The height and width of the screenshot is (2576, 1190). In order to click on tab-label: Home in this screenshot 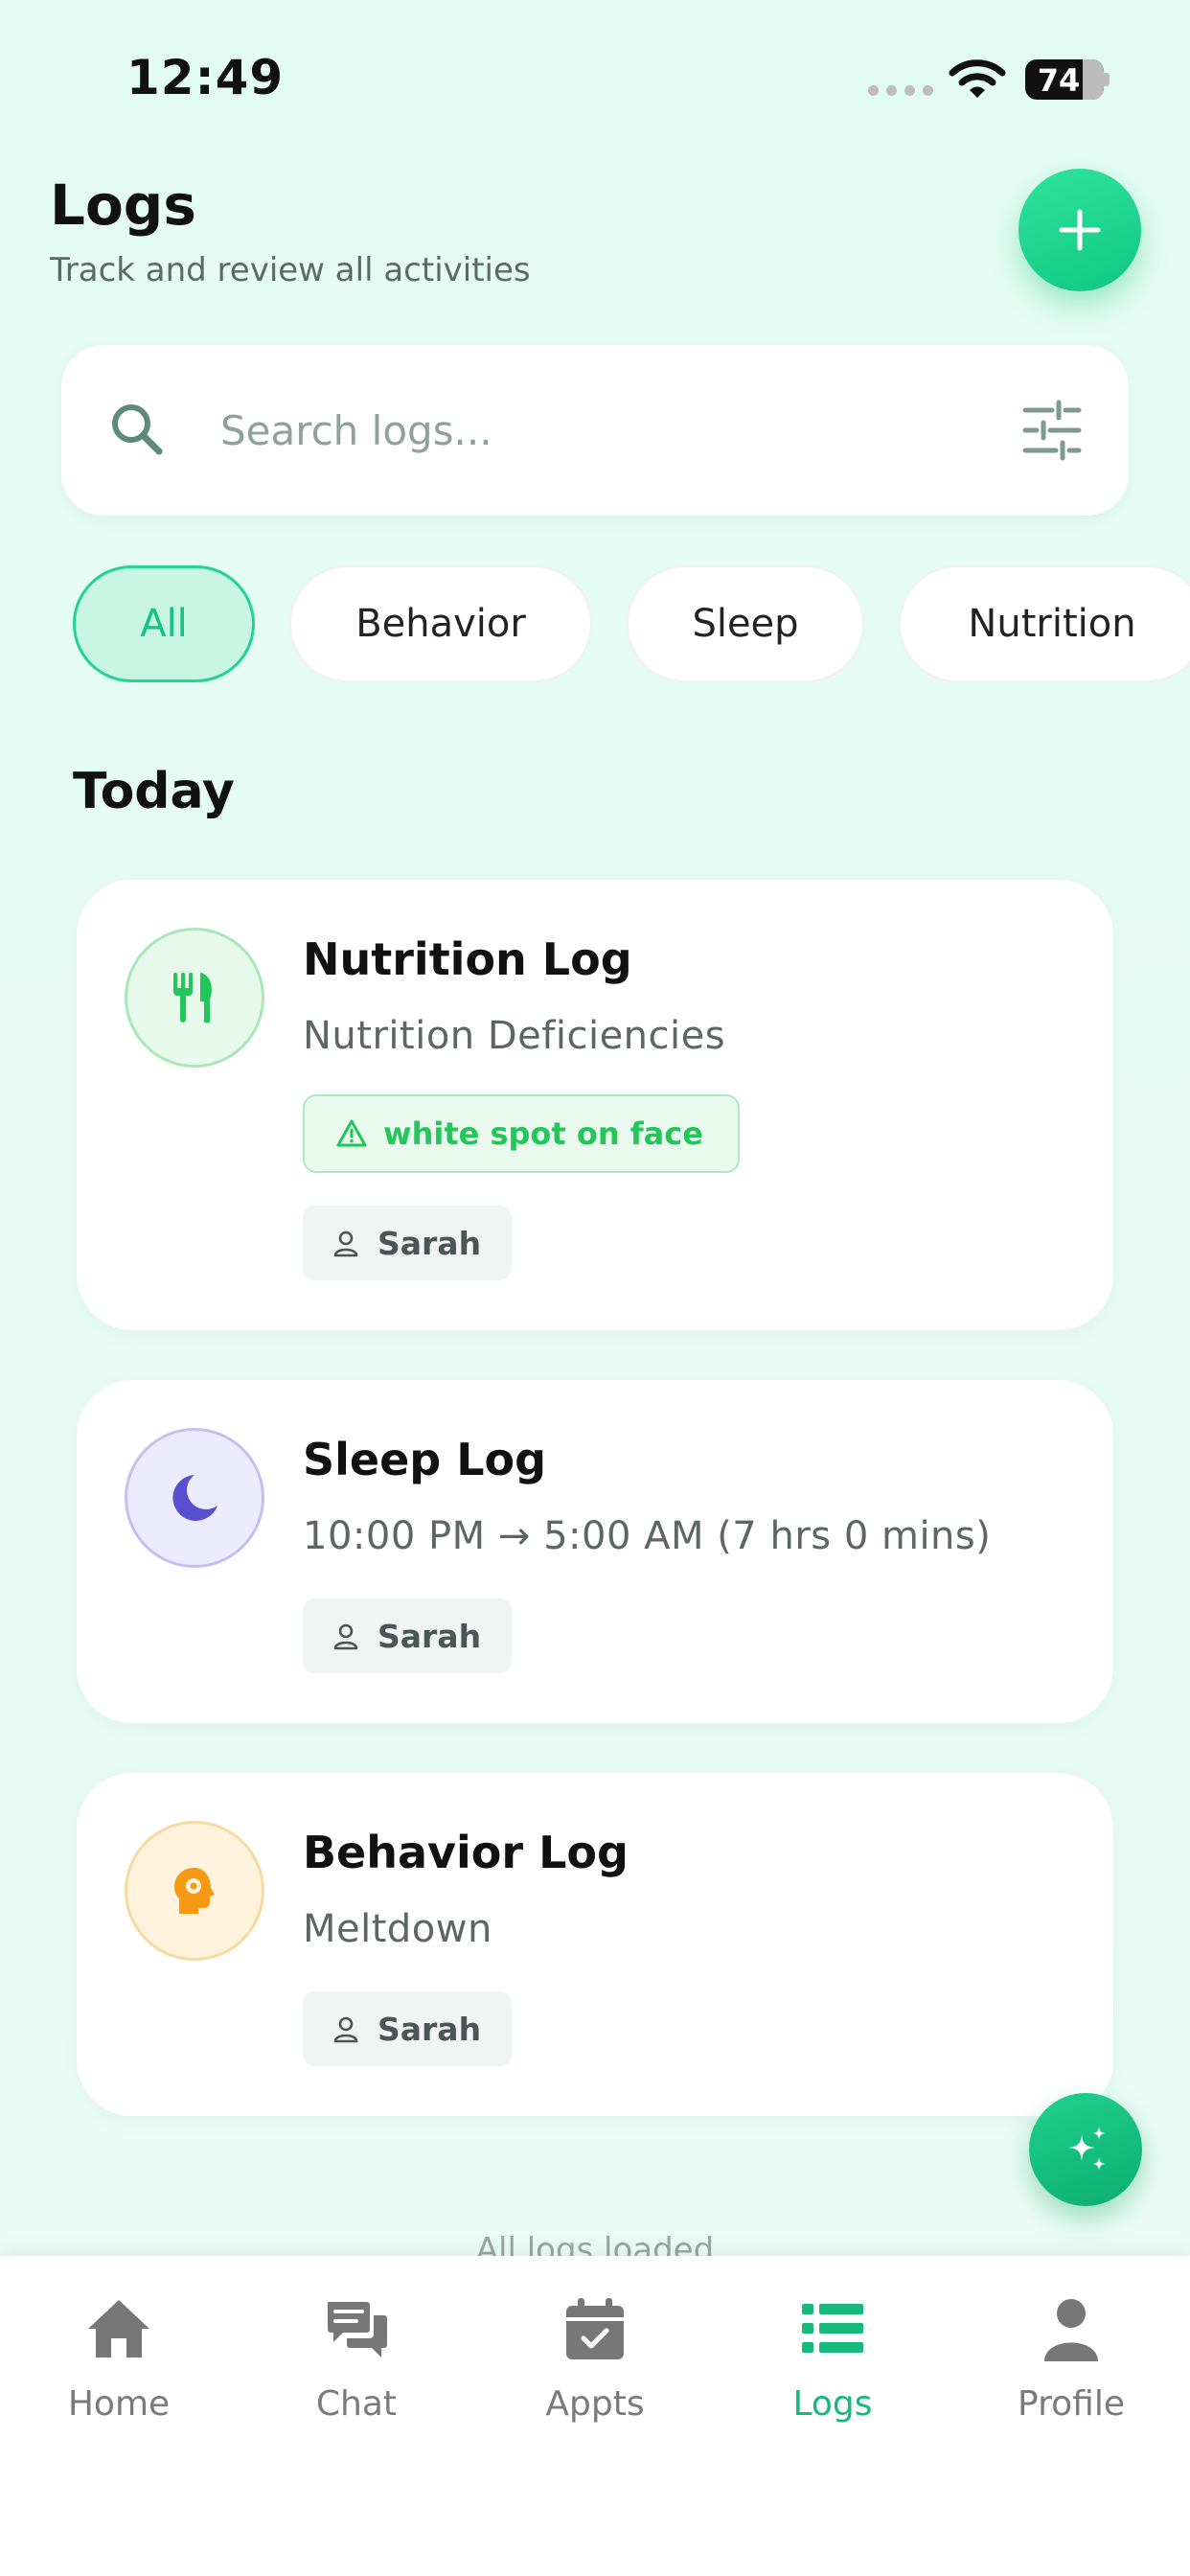, I will do `click(119, 2404)`.